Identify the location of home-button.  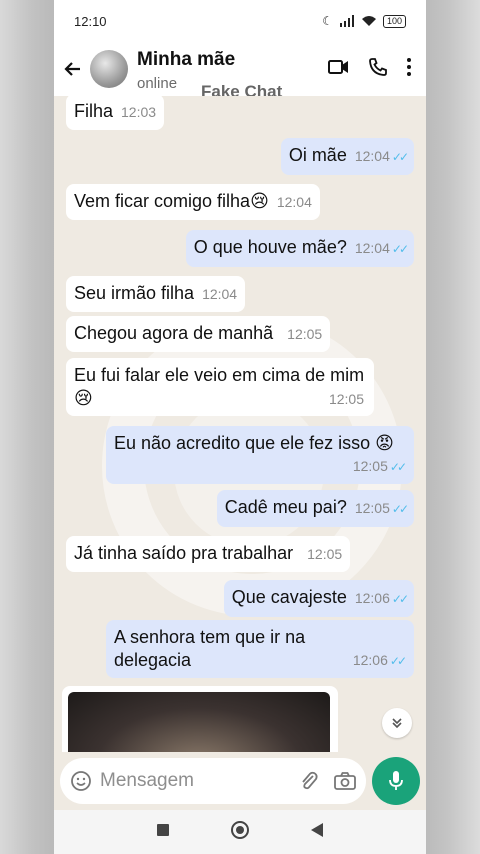
(240, 832).